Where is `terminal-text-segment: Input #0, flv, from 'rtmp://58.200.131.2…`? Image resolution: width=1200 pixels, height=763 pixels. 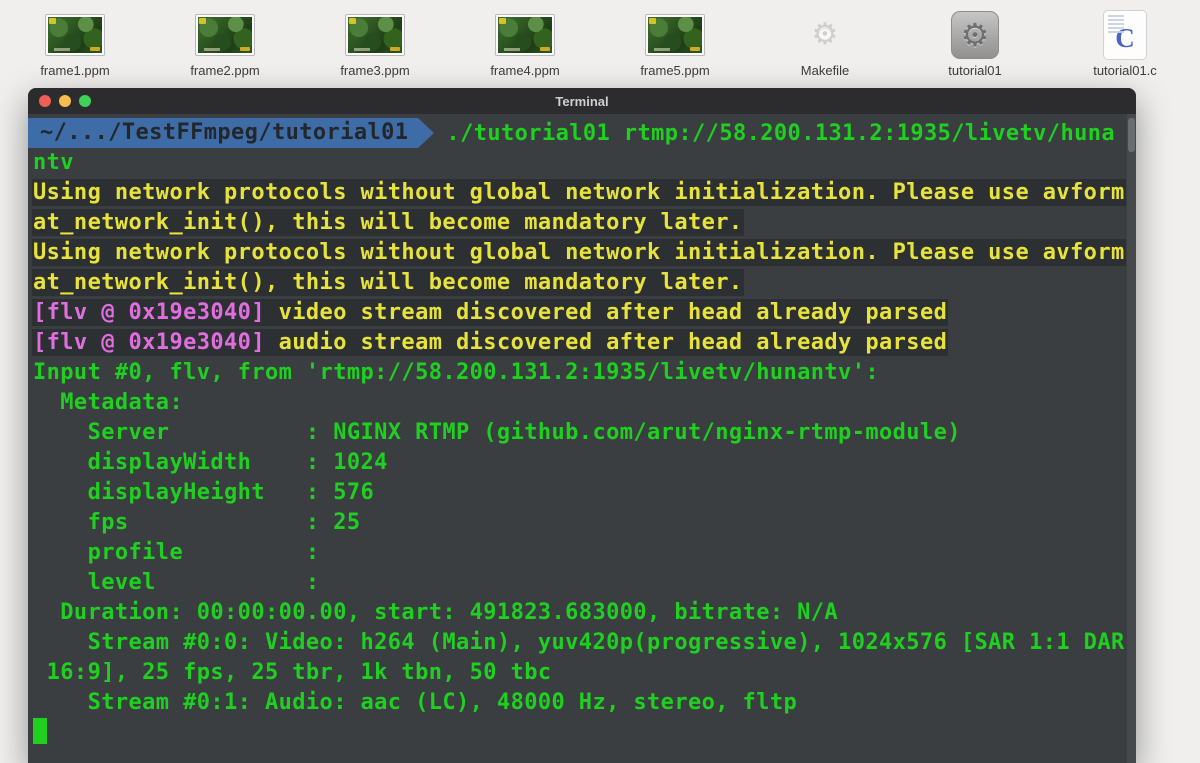
terminal-text-segment: Input #0, flv, from 'rtmp://58.200.131.2… is located at coordinates (456, 372).